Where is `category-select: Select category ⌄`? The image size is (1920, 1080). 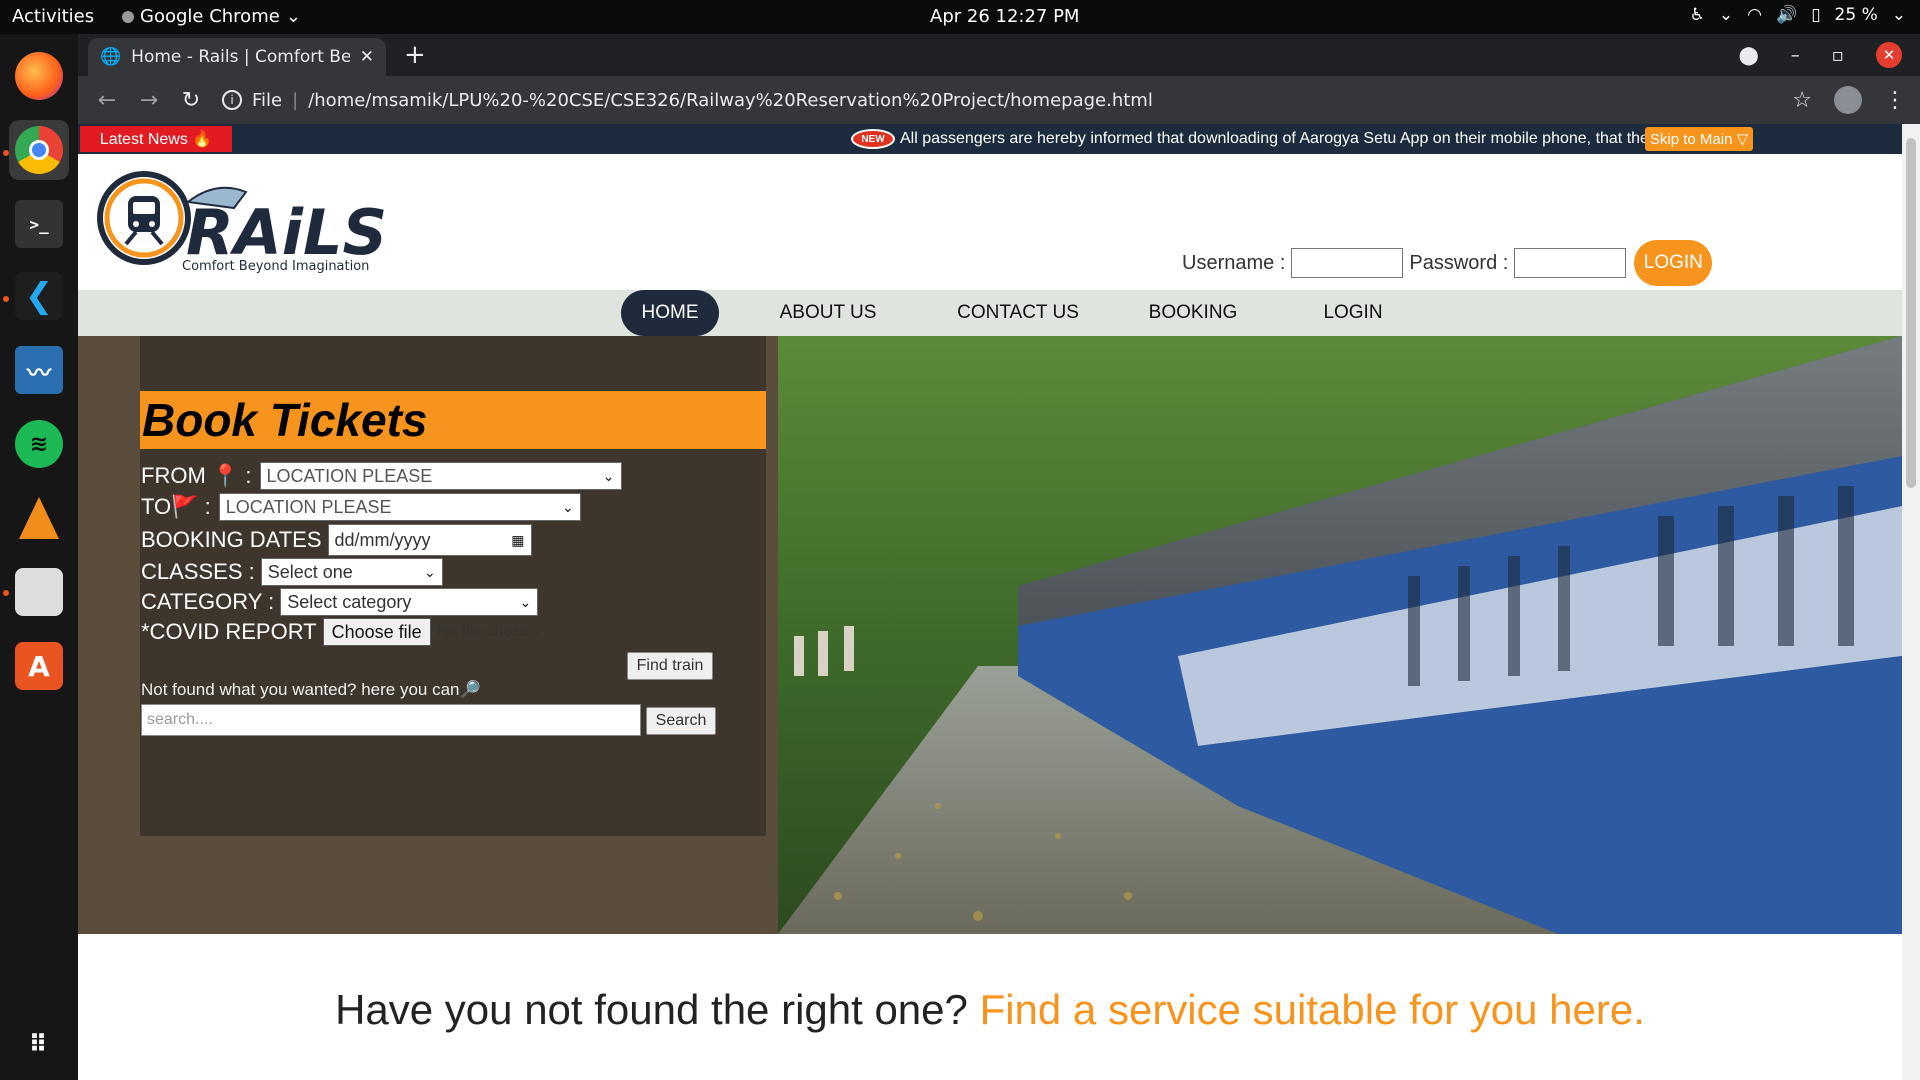
category-select: Select category ⌄ is located at coordinates (409, 602).